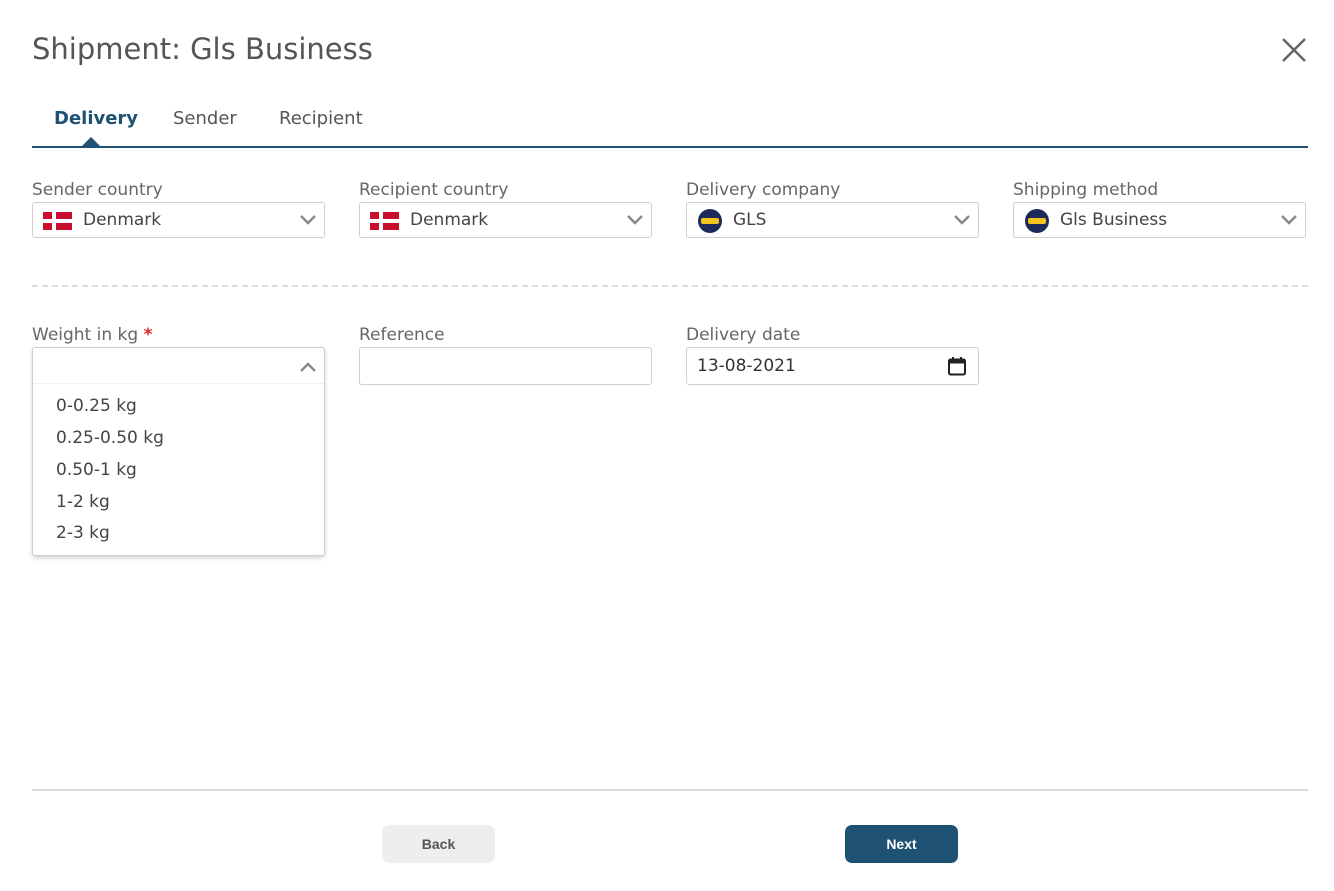 This screenshot has width=1334, height=891. Describe the element at coordinates (1114, 220) in the screenshot. I see `shipping-method-value: Gls Business` at that location.